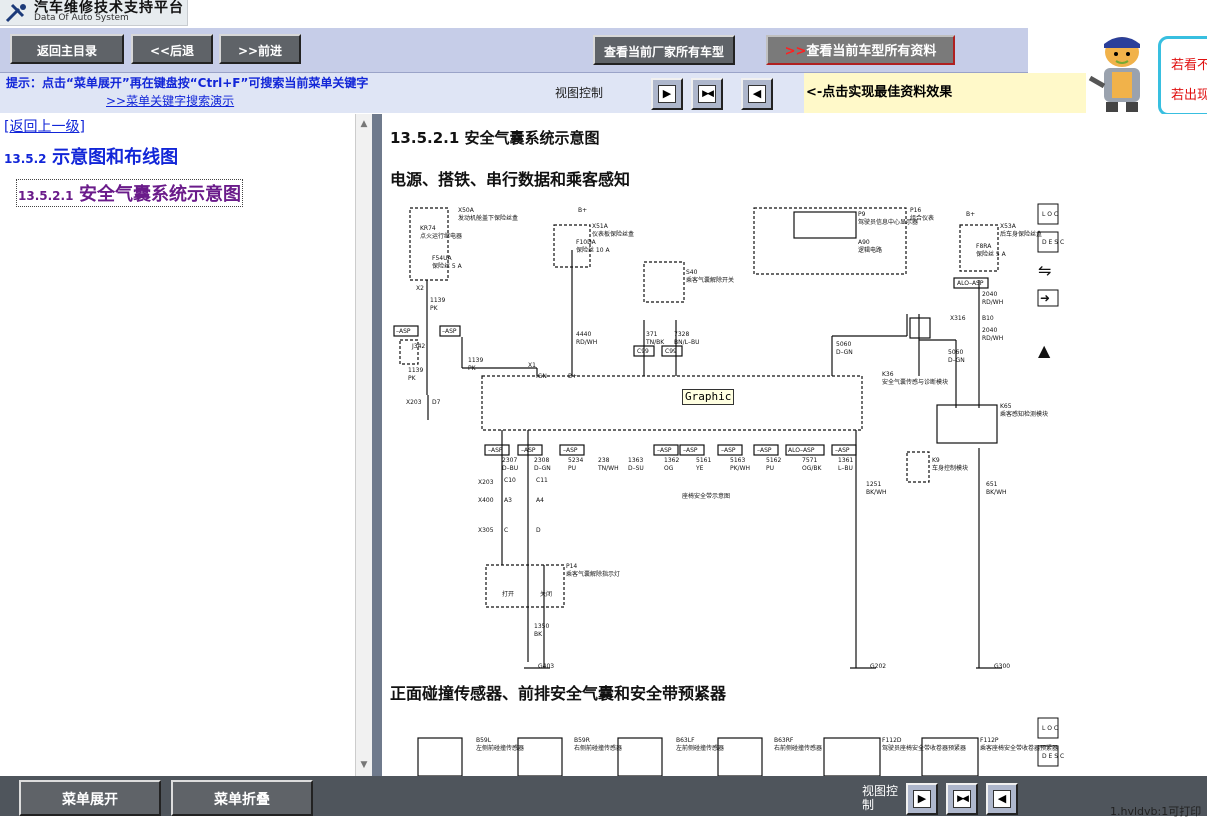 The image size is (1207, 819). I want to click on label-k65-desc: 乘客感知检测模块, so click(1024, 414).